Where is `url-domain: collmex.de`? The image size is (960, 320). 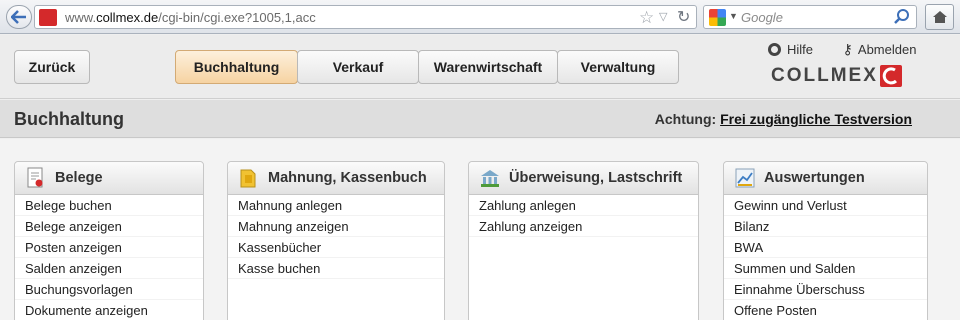 url-domain: collmex.de is located at coordinates (127, 17).